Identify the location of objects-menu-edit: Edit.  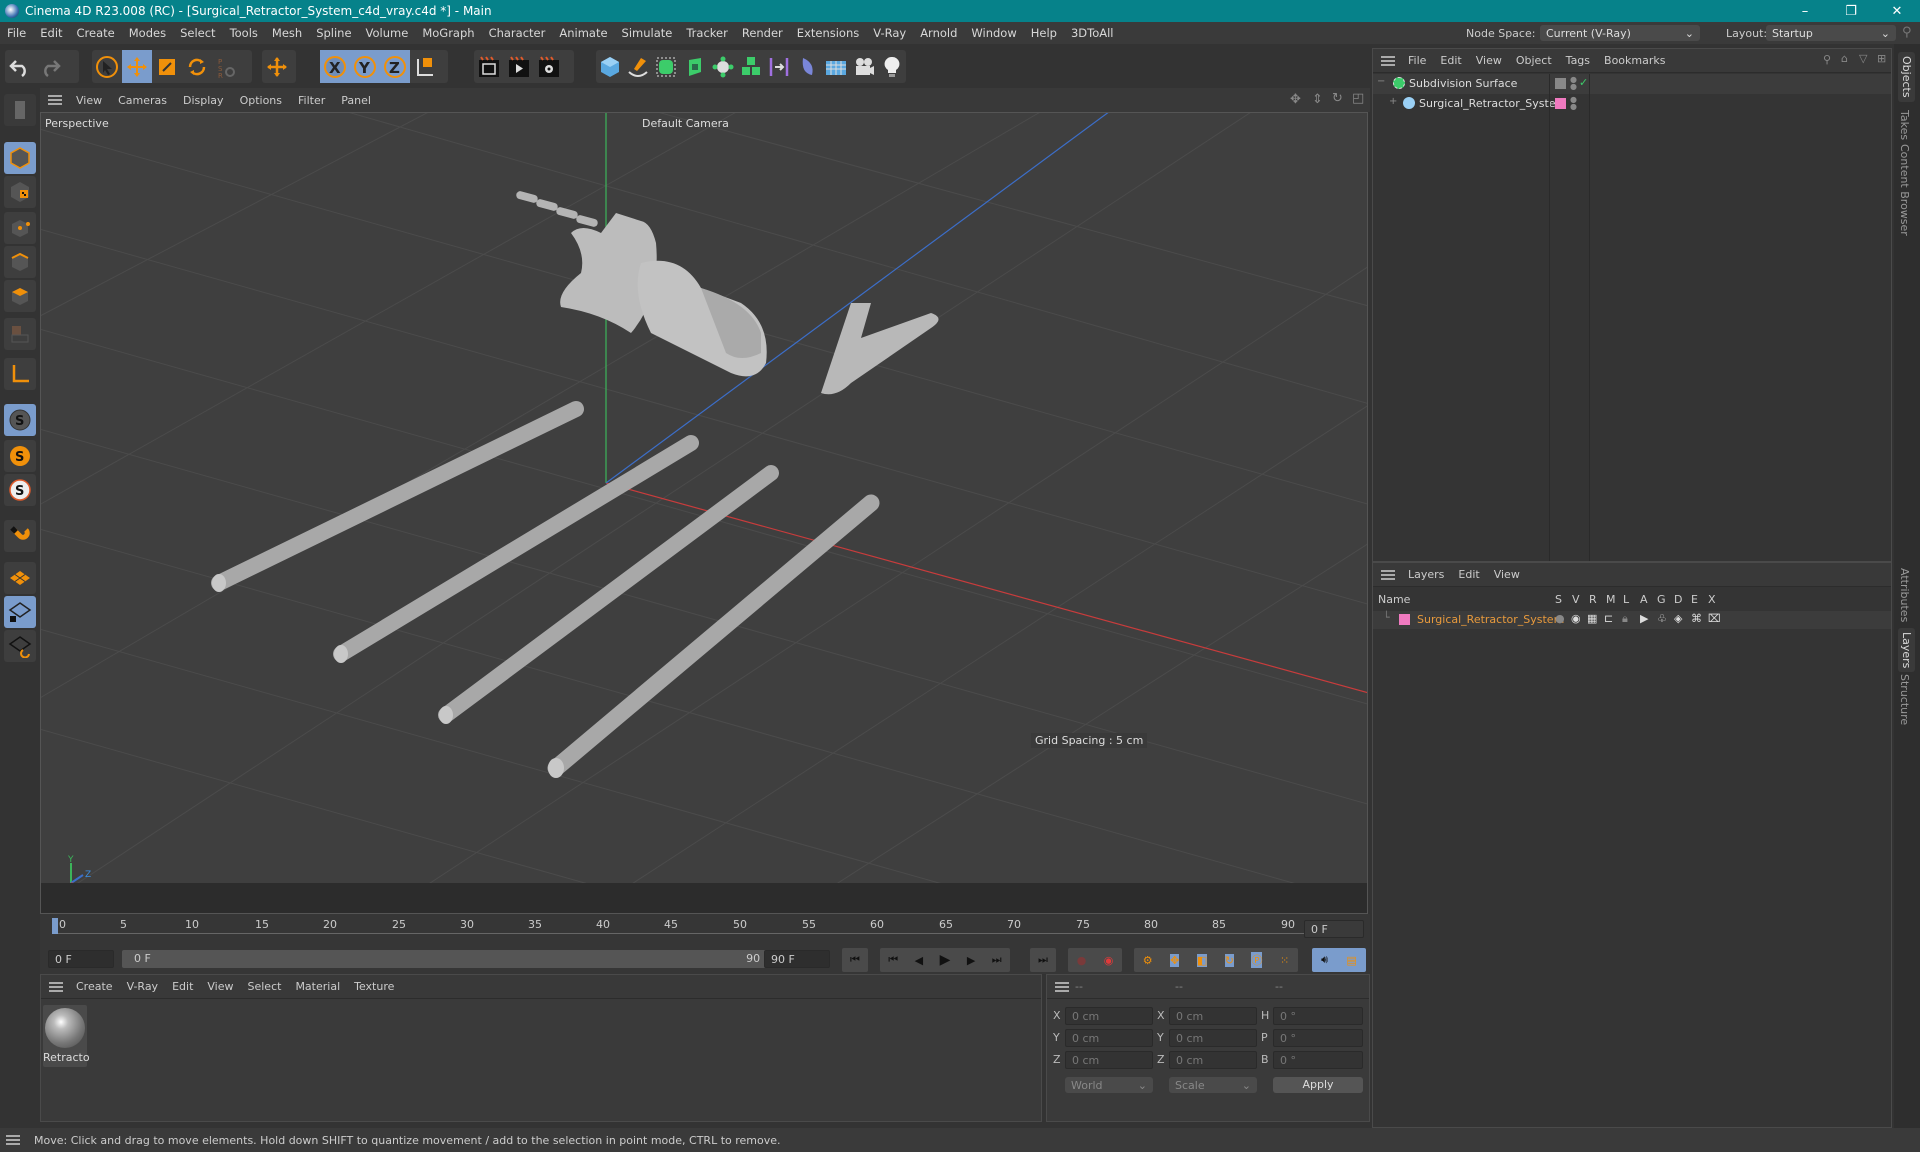
(1450, 60).